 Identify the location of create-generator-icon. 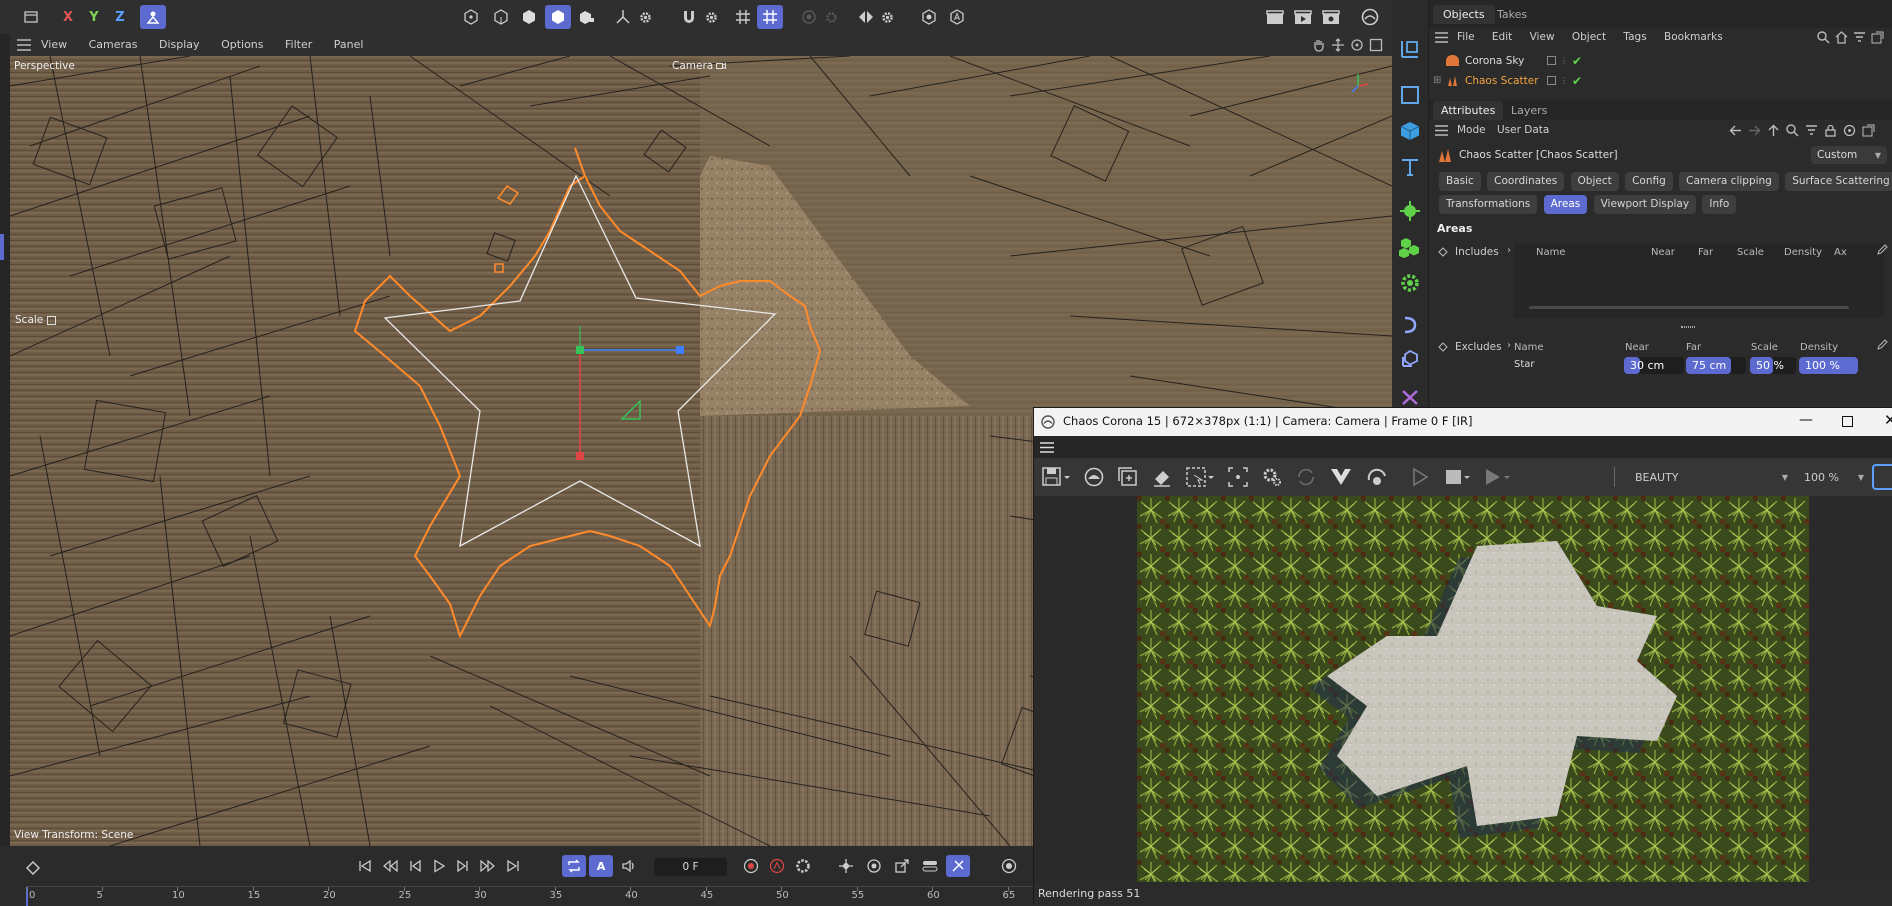
(1410, 211).